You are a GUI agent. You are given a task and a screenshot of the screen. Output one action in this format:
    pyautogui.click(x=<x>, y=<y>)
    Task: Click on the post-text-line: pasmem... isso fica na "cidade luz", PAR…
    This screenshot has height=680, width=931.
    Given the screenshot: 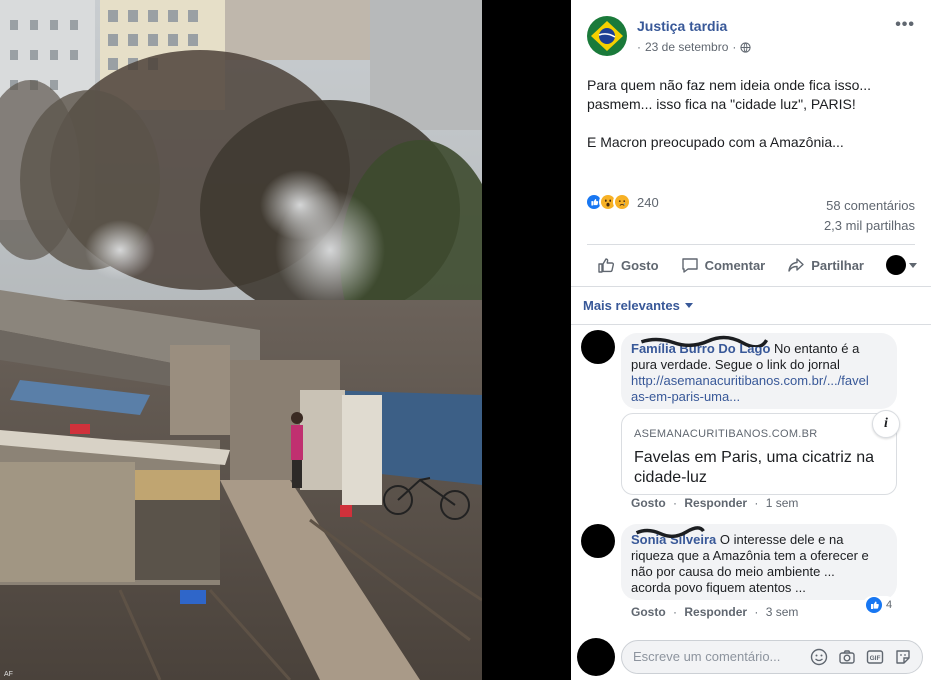 What is the action you would take?
    pyautogui.click(x=721, y=104)
    